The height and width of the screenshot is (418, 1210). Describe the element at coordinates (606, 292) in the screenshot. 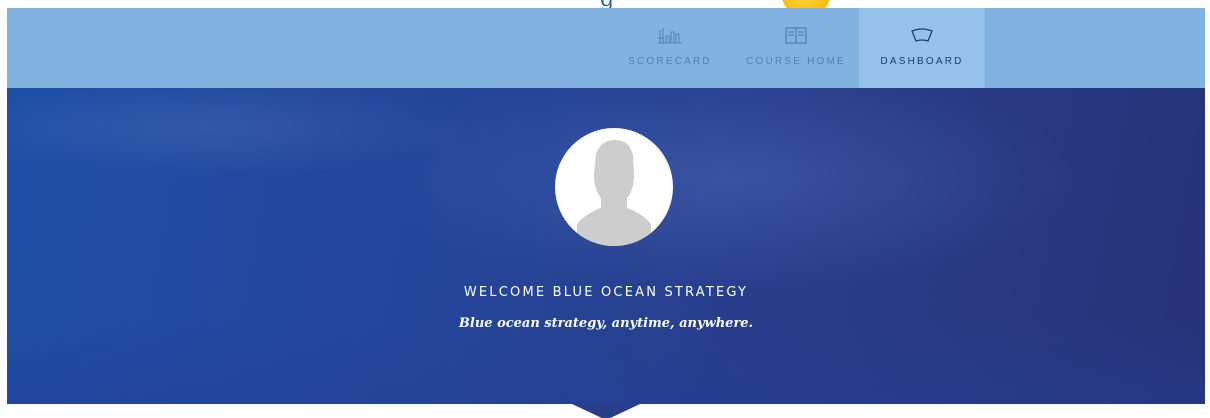

I see `welcome-heading: WELCOME BLUE OCEAN STRATEGY` at that location.